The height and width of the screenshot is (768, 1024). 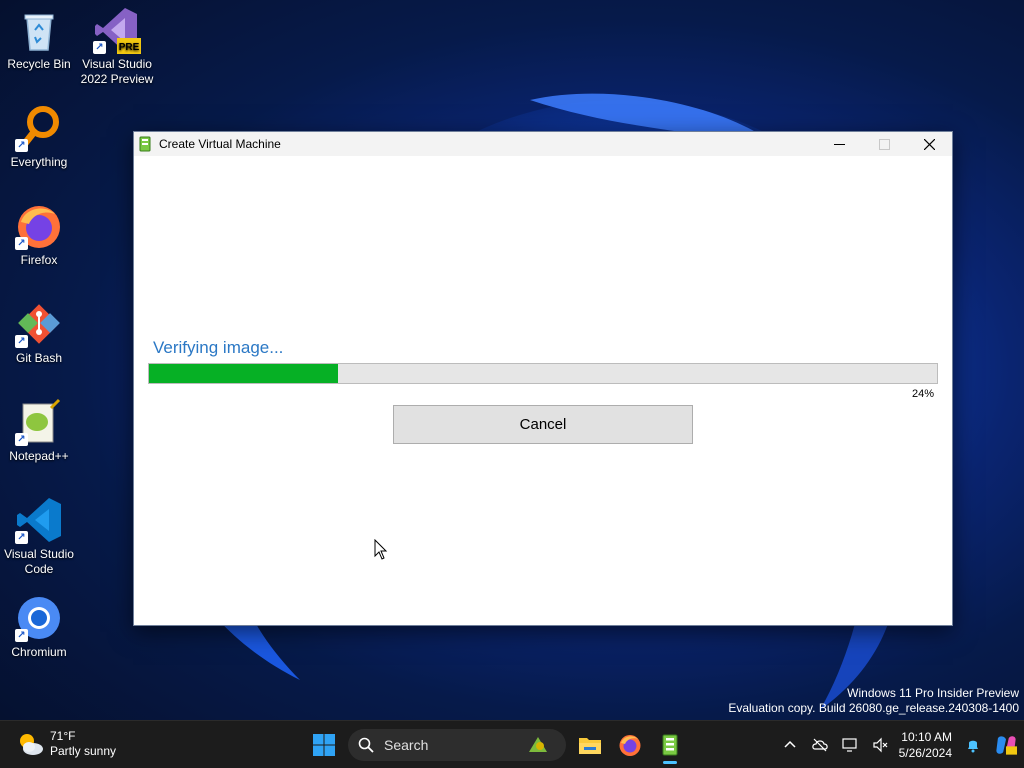 What do you see at coordinates (39, 561) in the screenshot?
I see `desktop-icon-label: Visual Studio Code` at bounding box center [39, 561].